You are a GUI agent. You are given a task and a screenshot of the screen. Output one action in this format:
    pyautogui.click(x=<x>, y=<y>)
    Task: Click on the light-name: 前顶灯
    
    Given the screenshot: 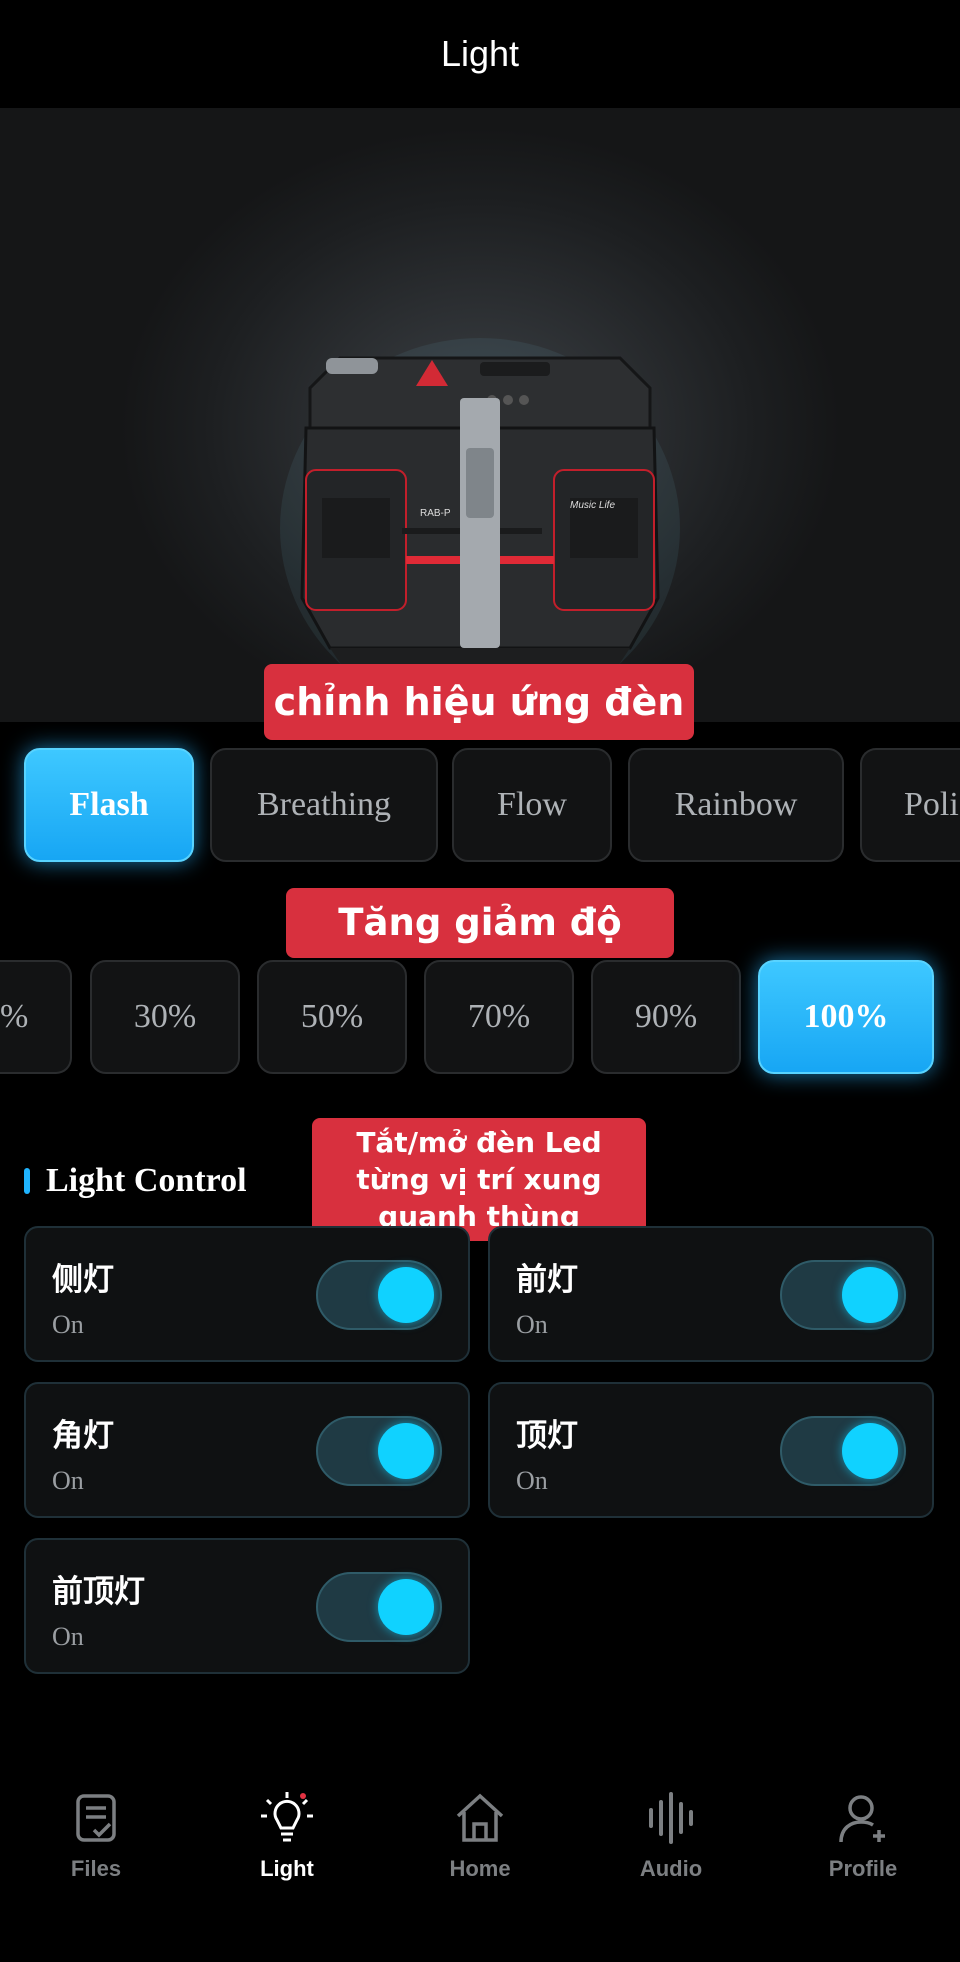 What is the action you would take?
    pyautogui.click(x=98, y=1592)
    